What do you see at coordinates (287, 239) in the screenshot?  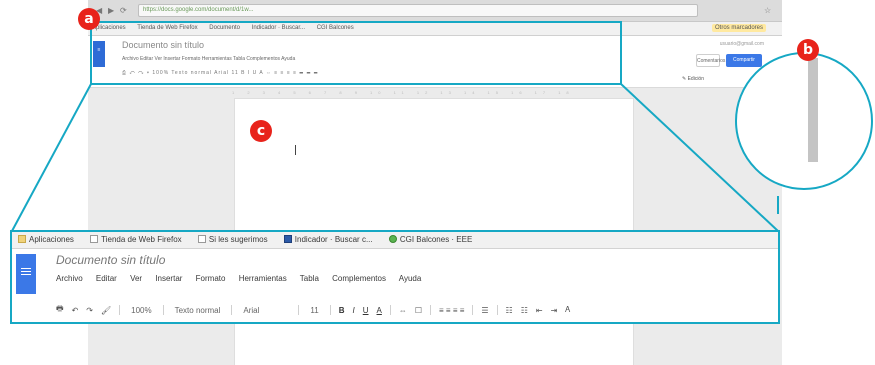 I see `bookmark-blue-icon` at bounding box center [287, 239].